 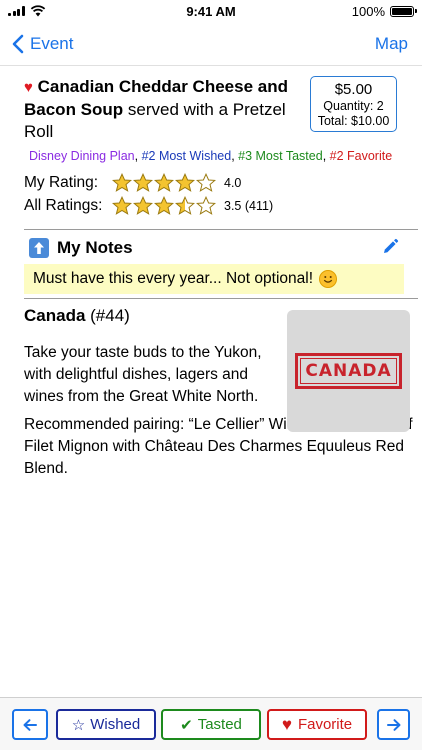 What do you see at coordinates (39, 248) in the screenshot?
I see `arrow-up-icon` at bounding box center [39, 248].